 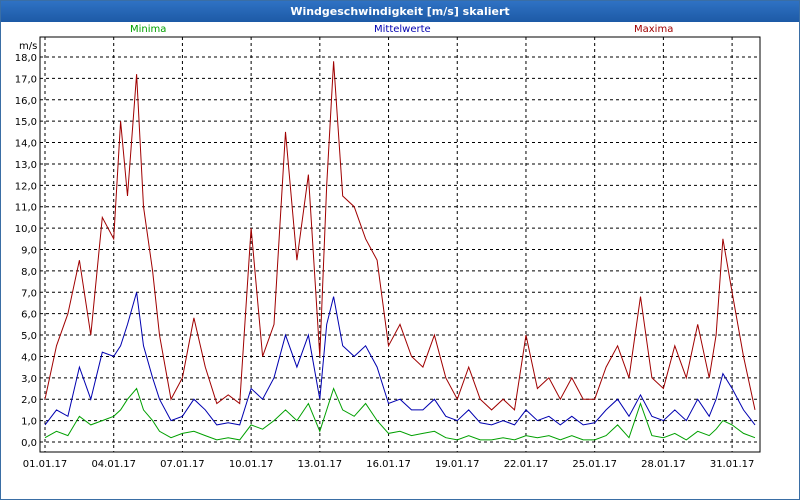 I want to click on x-tick-label: 19.01.17, so click(x=457, y=464).